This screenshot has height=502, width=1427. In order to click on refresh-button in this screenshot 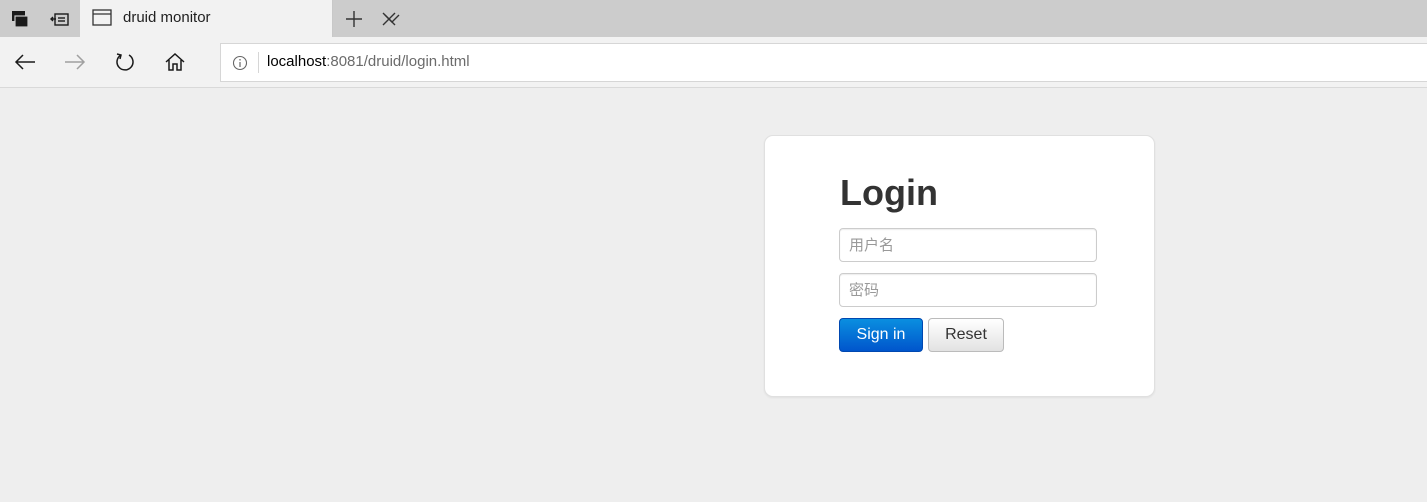, I will do `click(125, 62)`.